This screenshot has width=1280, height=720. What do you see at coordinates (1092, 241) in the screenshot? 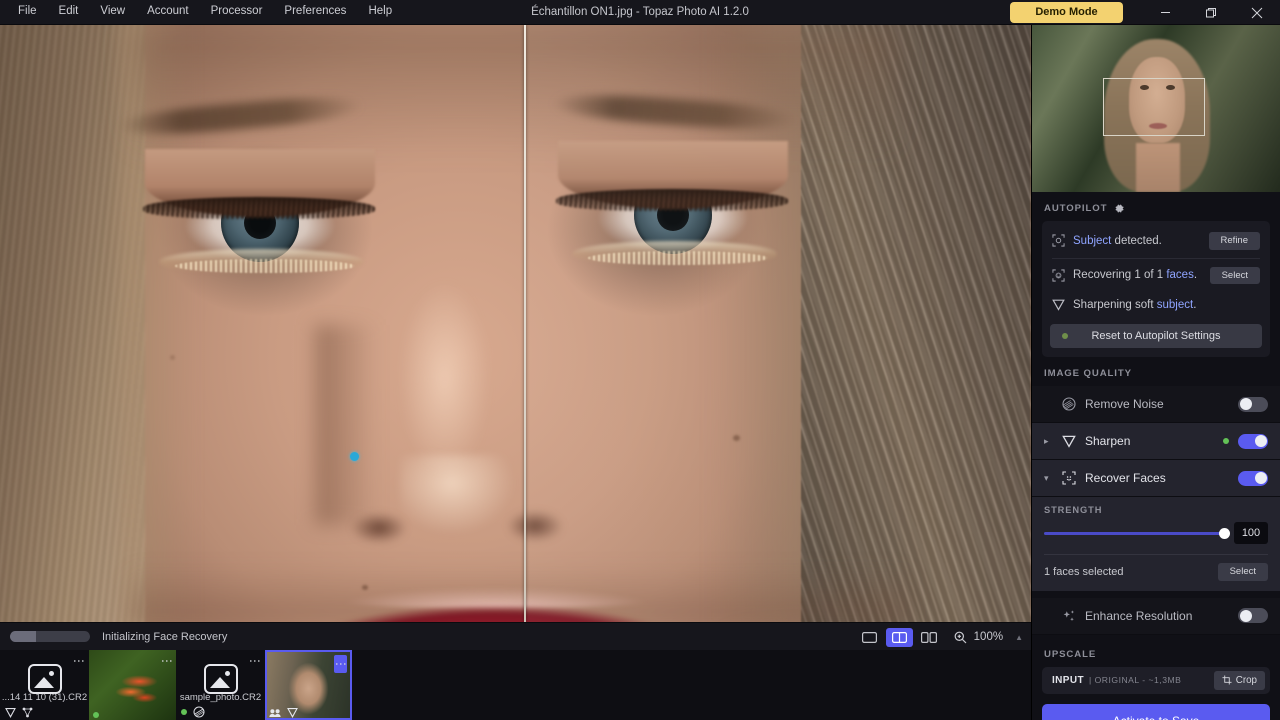
I see `subject-link: Subject` at bounding box center [1092, 241].